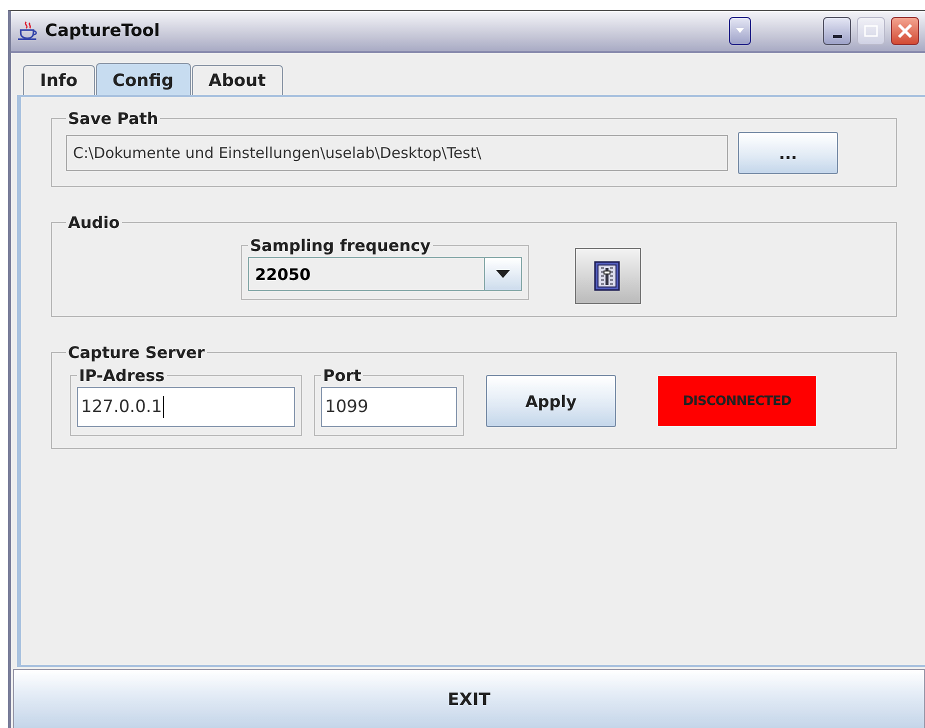 The width and height of the screenshot is (925, 728). What do you see at coordinates (389, 407) in the screenshot?
I see `port-field: 1099` at bounding box center [389, 407].